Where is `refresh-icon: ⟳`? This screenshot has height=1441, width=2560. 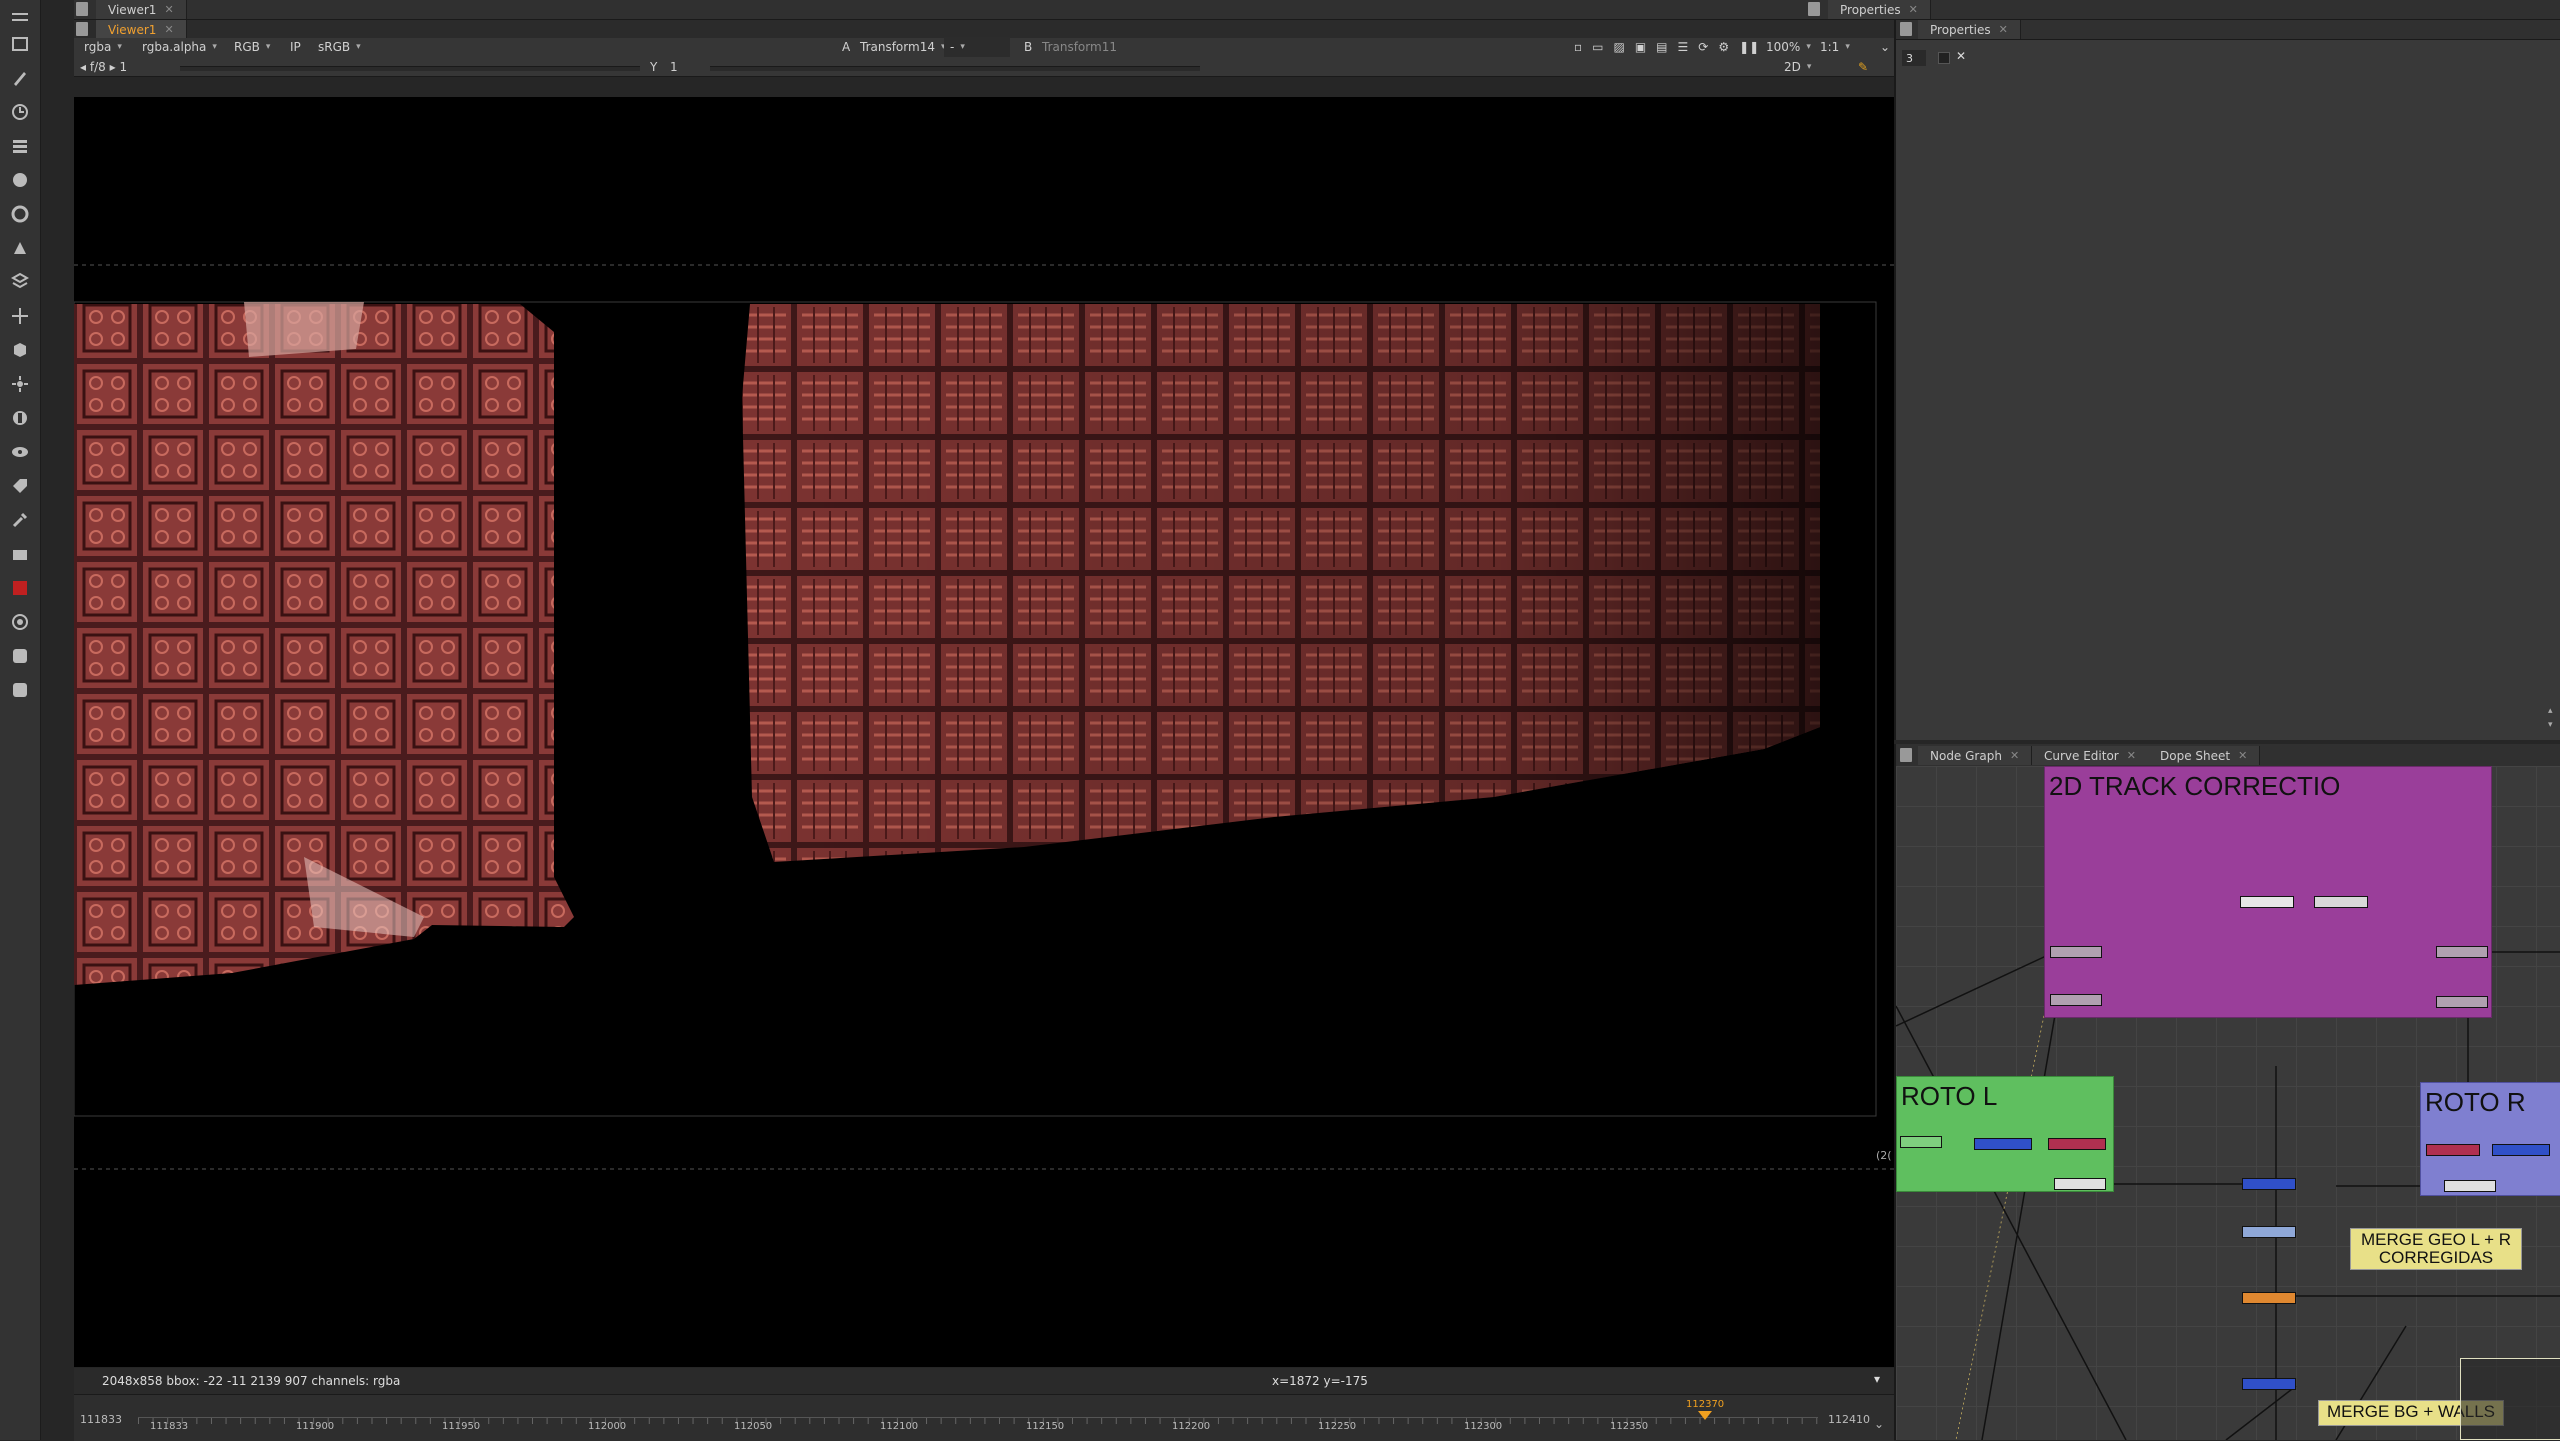 refresh-icon: ⟳ is located at coordinates (1703, 47).